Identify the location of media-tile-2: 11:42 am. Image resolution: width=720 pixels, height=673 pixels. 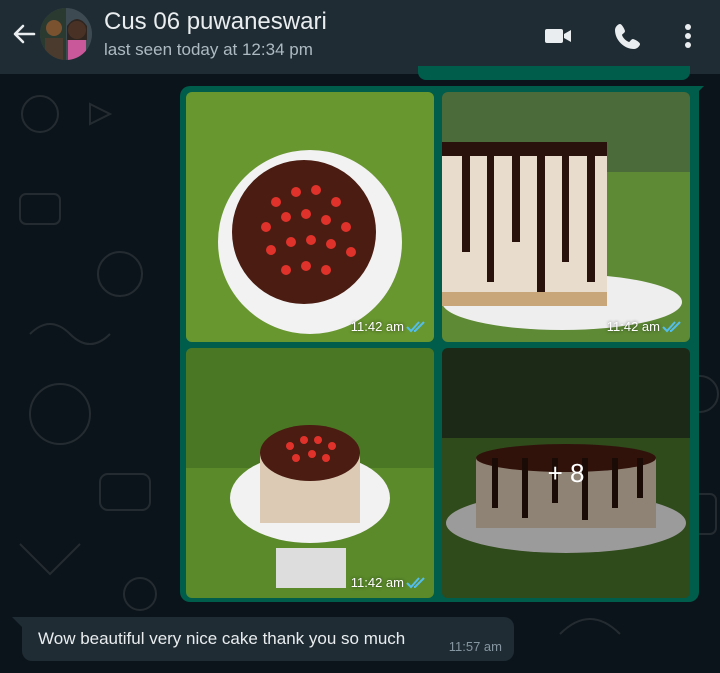
(566, 217).